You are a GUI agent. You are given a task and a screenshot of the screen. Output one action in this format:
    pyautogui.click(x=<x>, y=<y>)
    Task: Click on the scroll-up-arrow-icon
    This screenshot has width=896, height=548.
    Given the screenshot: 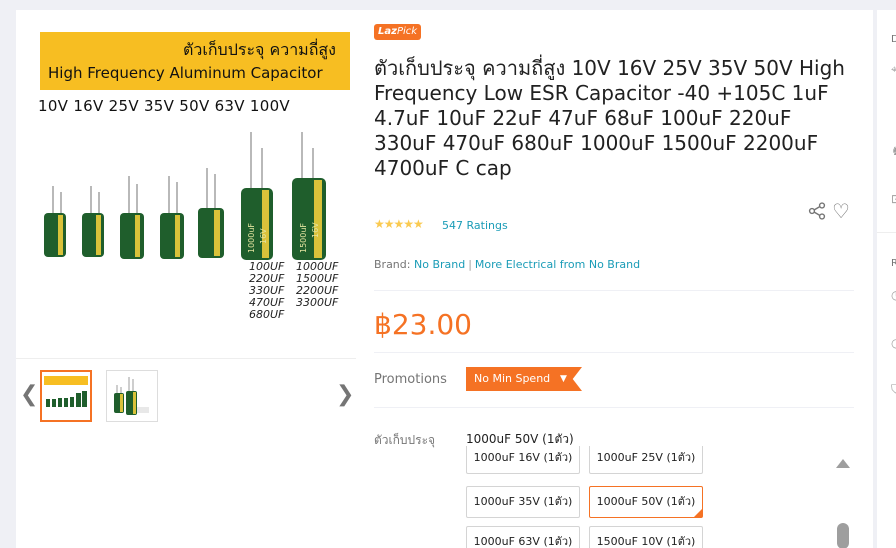 What is the action you would take?
    pyautogui.click(x=843, y=463)
    